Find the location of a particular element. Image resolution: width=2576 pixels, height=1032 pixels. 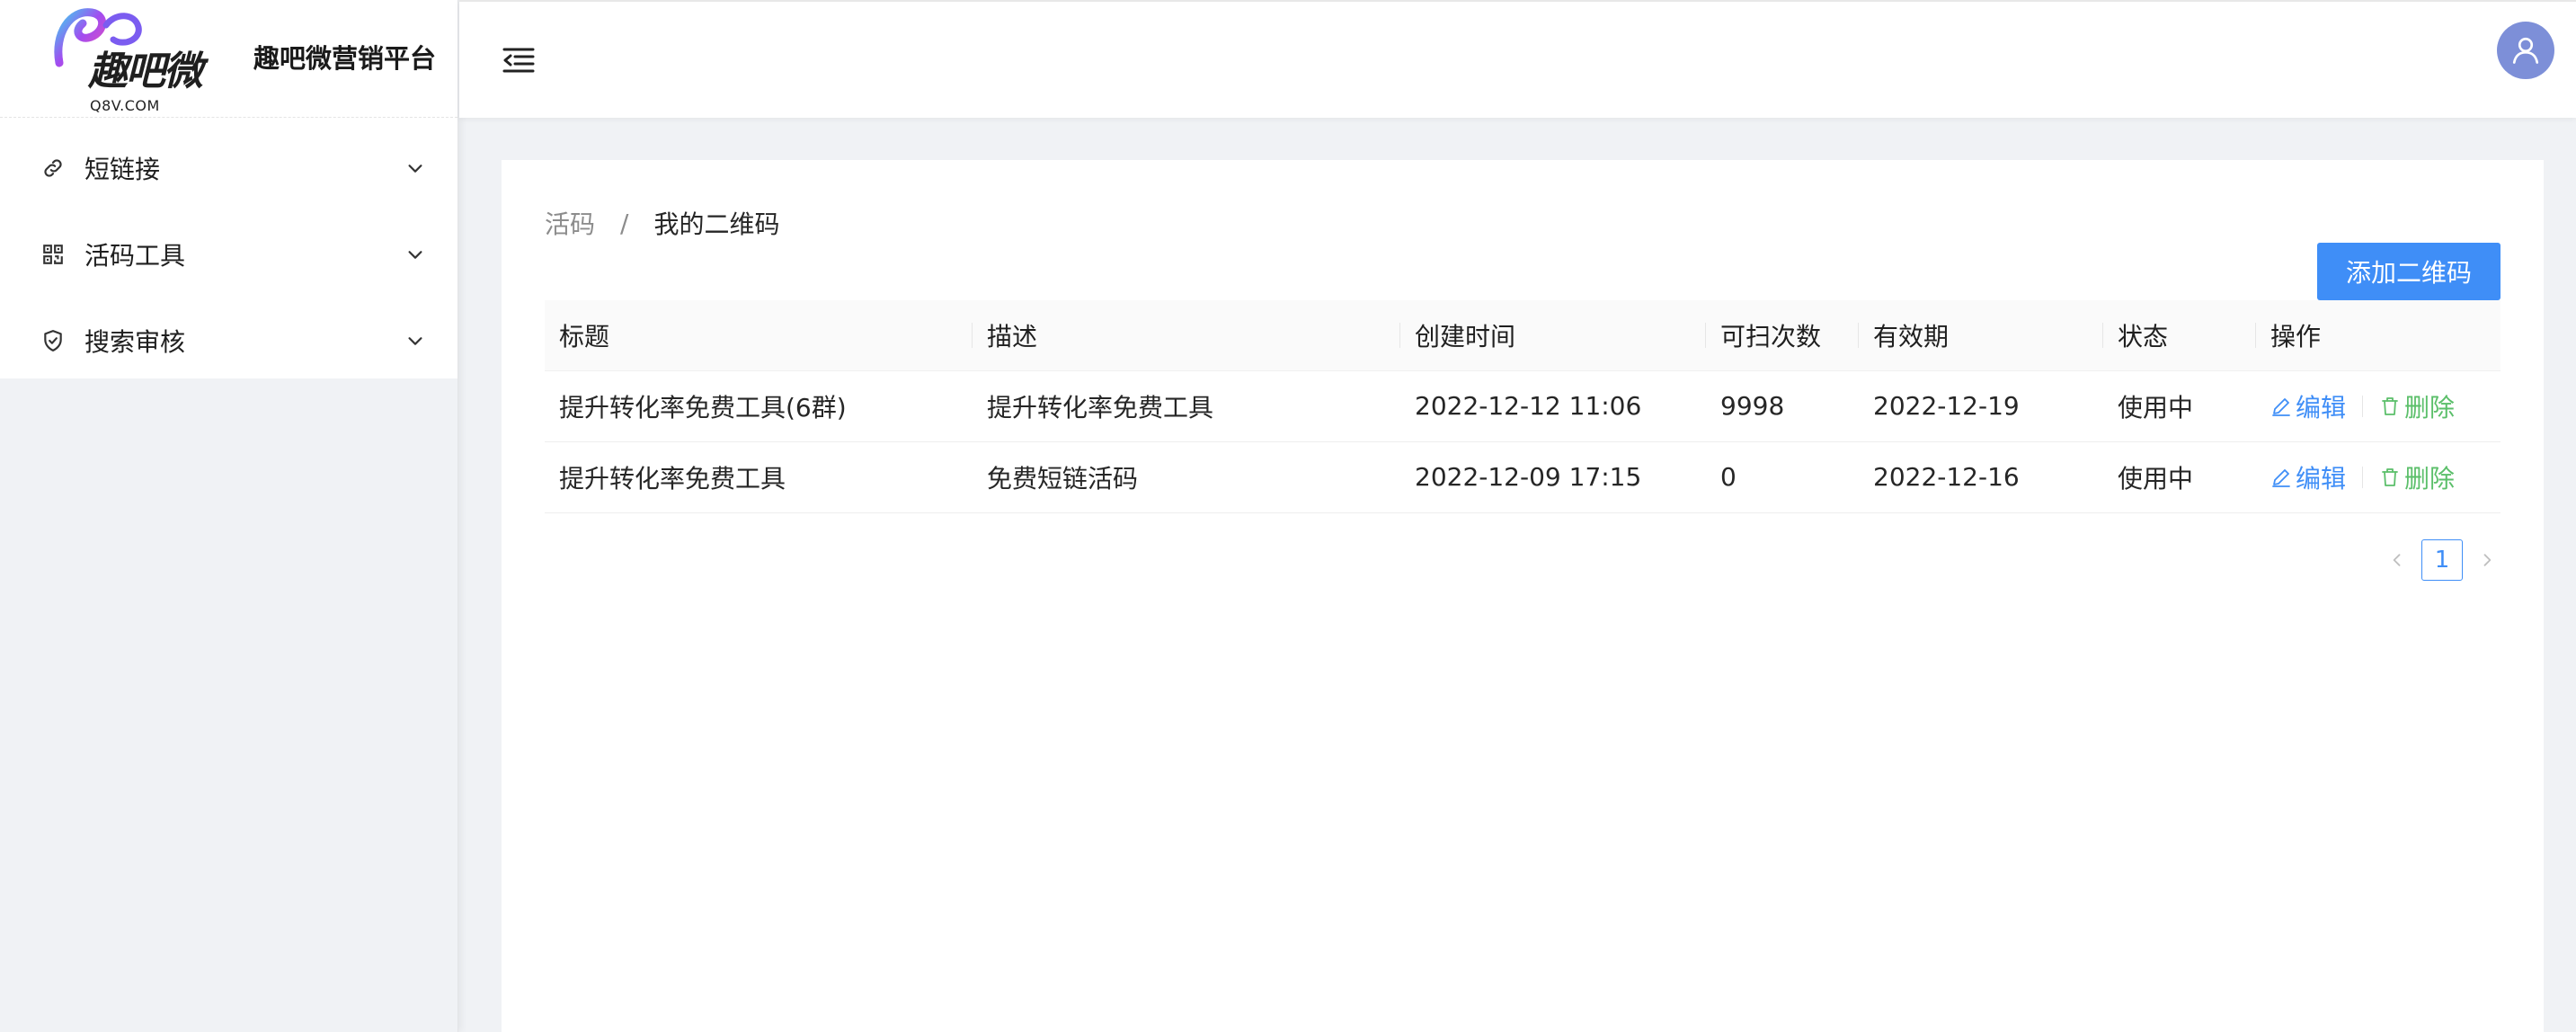

sidebar-item-search-review: 搜索审核 is located at coordinates (228, 341).